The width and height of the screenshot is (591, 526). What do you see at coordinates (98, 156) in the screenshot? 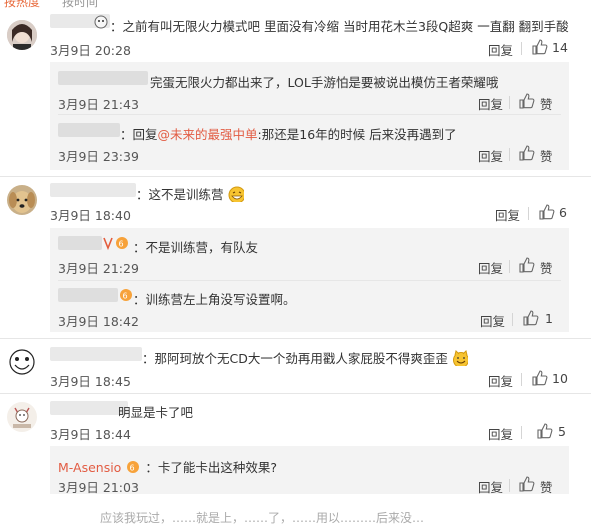
I see `reply-time: 3月9日 23:39` at bounding box center [98, 156].